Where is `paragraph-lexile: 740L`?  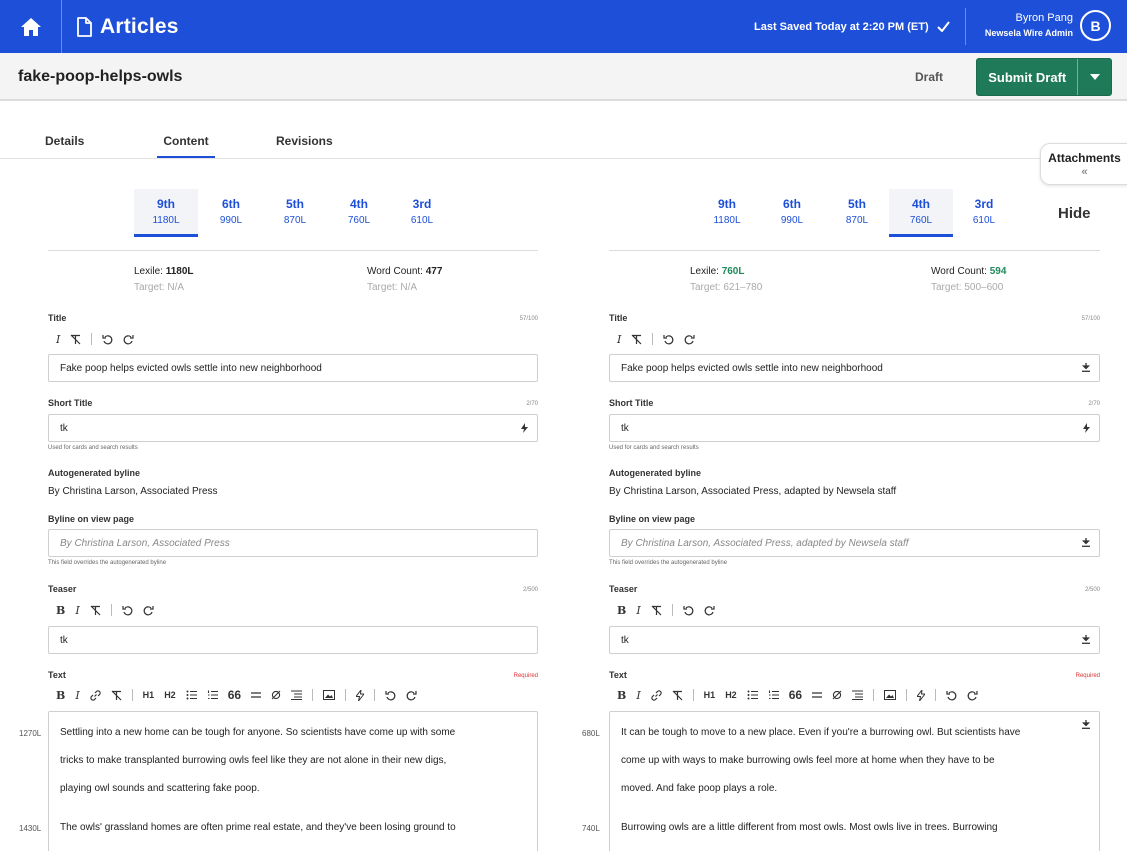
paragraph-lexile: 740L is located at coordinates (591, 828).